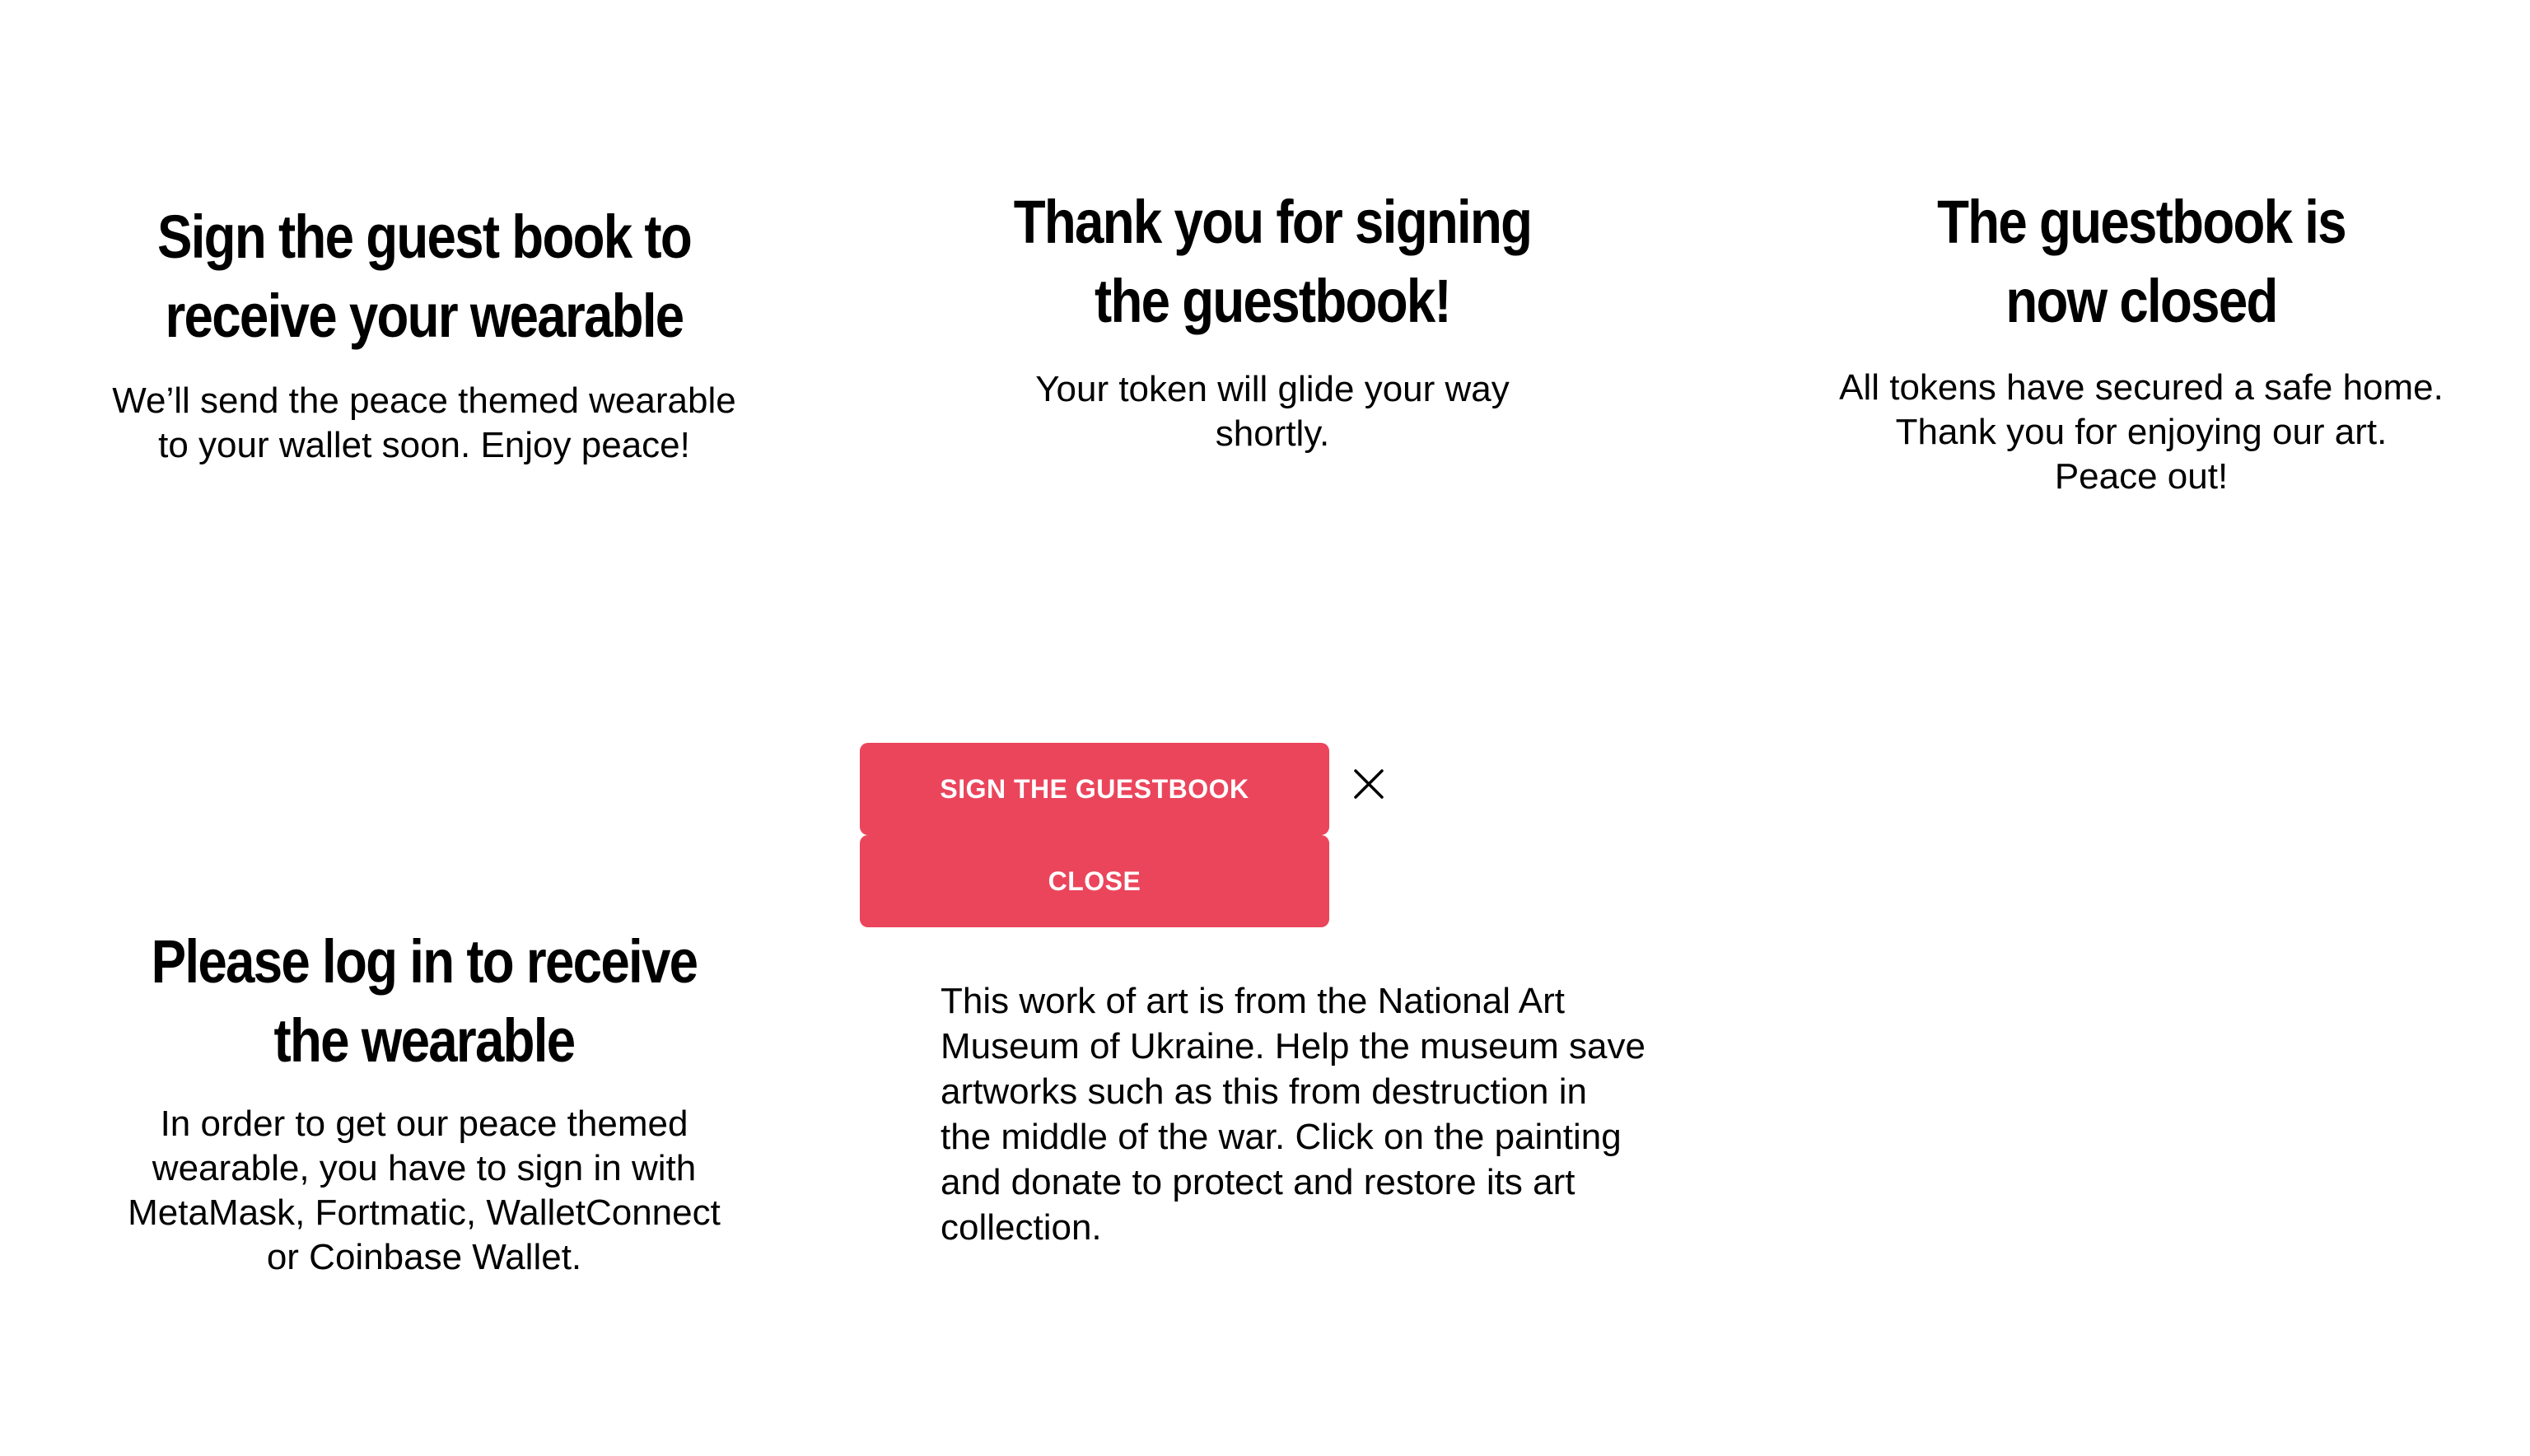 The image size is (2530, 1456). I want to click on description-line: In order to get our peace themed, so click(425, 1124).